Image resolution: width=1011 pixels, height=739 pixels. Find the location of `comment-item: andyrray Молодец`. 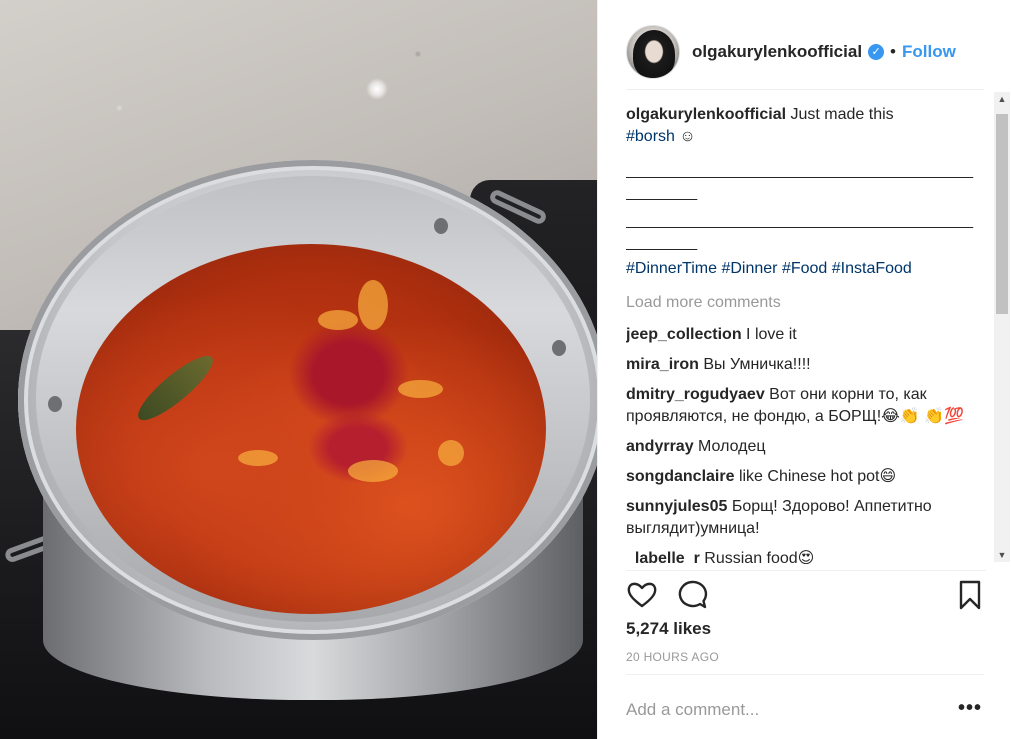

comment-item: andyrray Молодец is located at coordinates (806, 447).